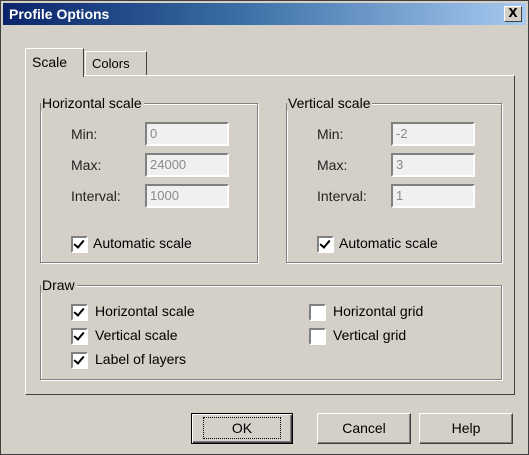 The width and height of the screenshot is (529, 455). Describe the element at coordinates (145, 311) in the screenshot. I see `draw-horizontal-scale-label: Horizontal scale` at that location.